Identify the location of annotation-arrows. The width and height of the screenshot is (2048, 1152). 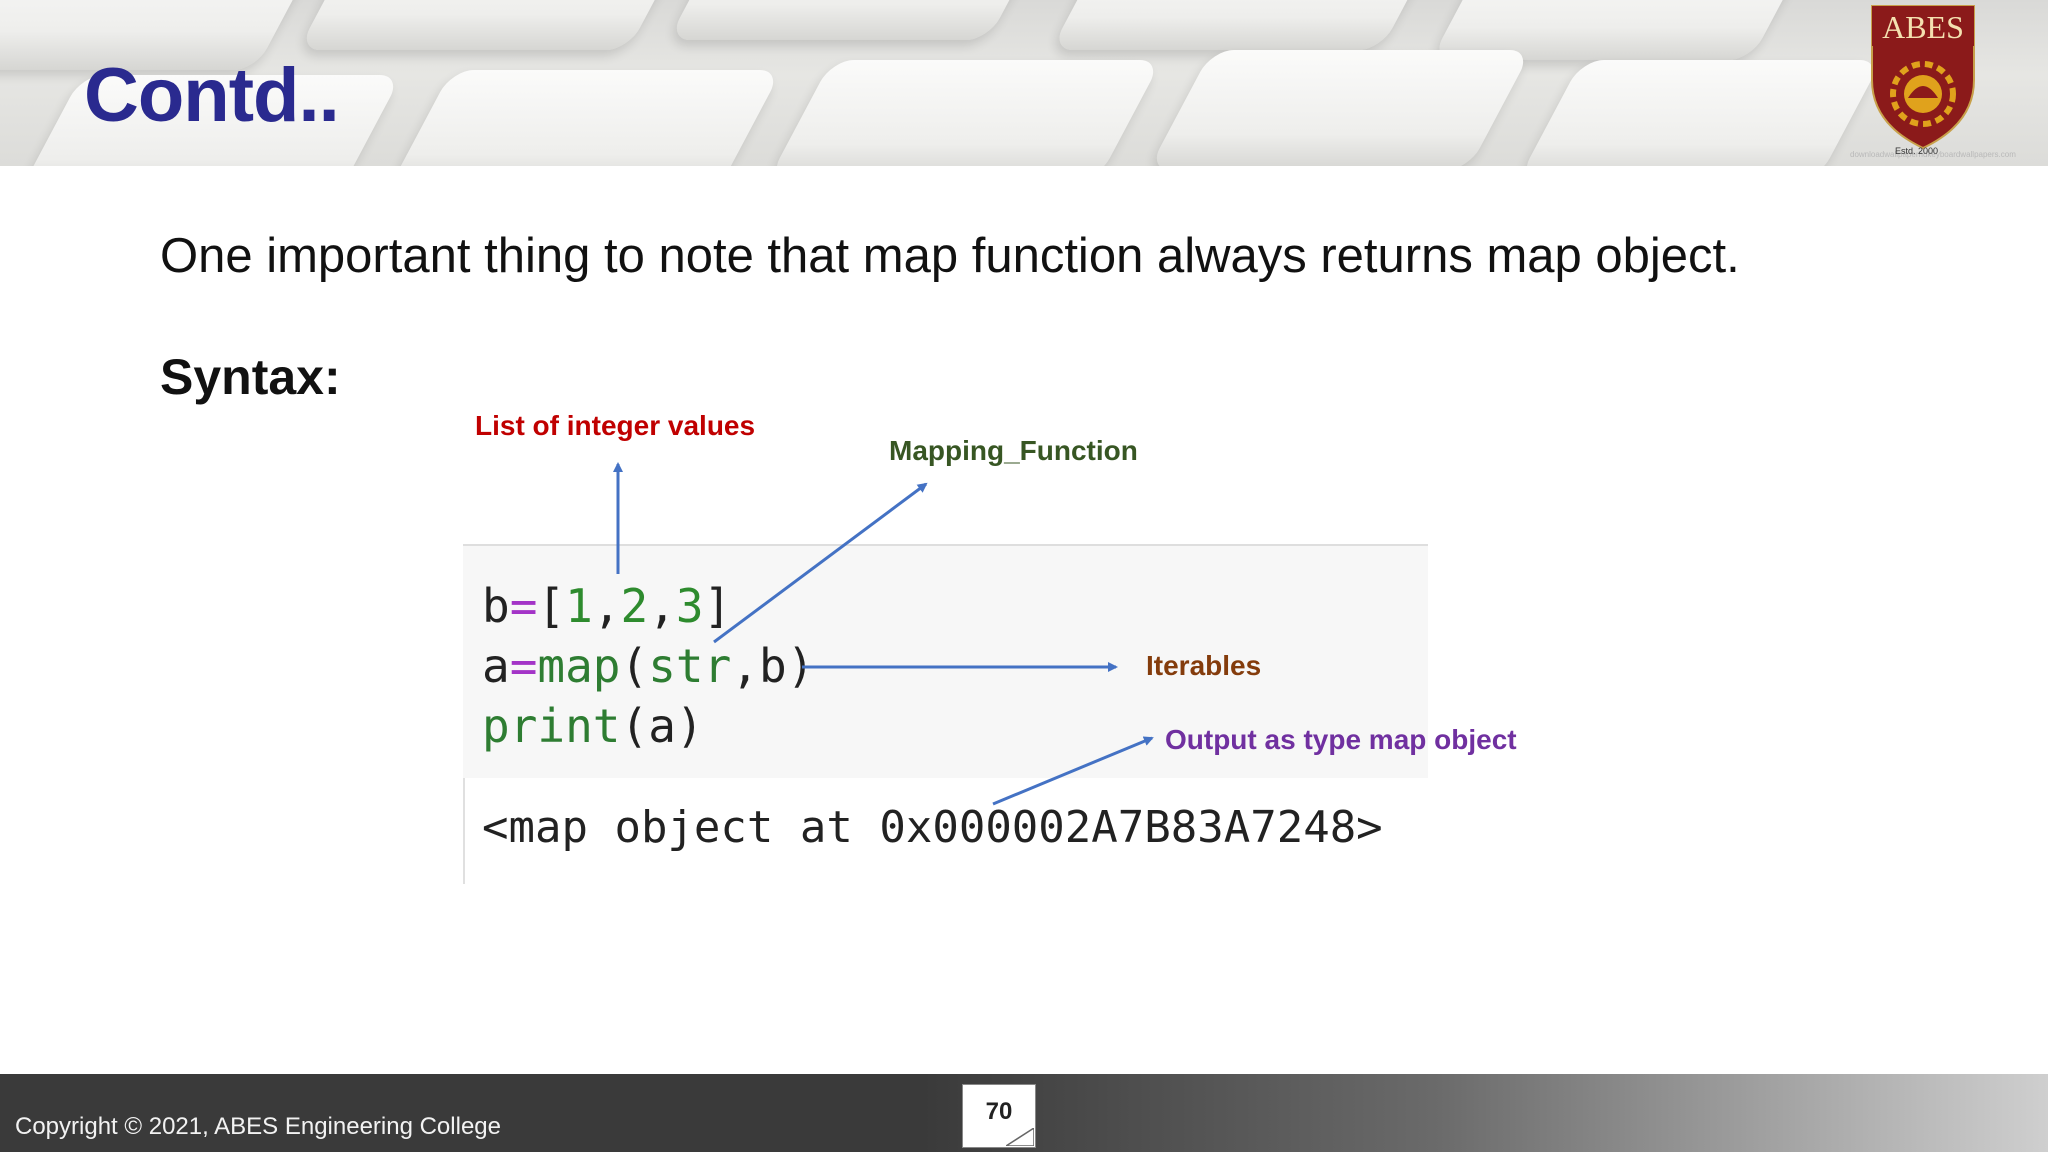
(883, 634).